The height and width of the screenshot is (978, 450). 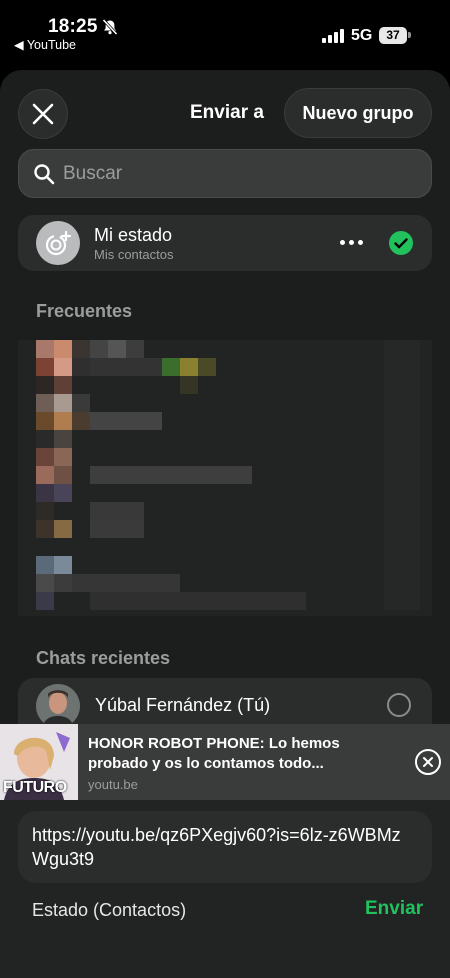 What do you see at coordinates (352, 243) in the screenshot?
I see `more-options-icon` at bounding box center [352, 243].